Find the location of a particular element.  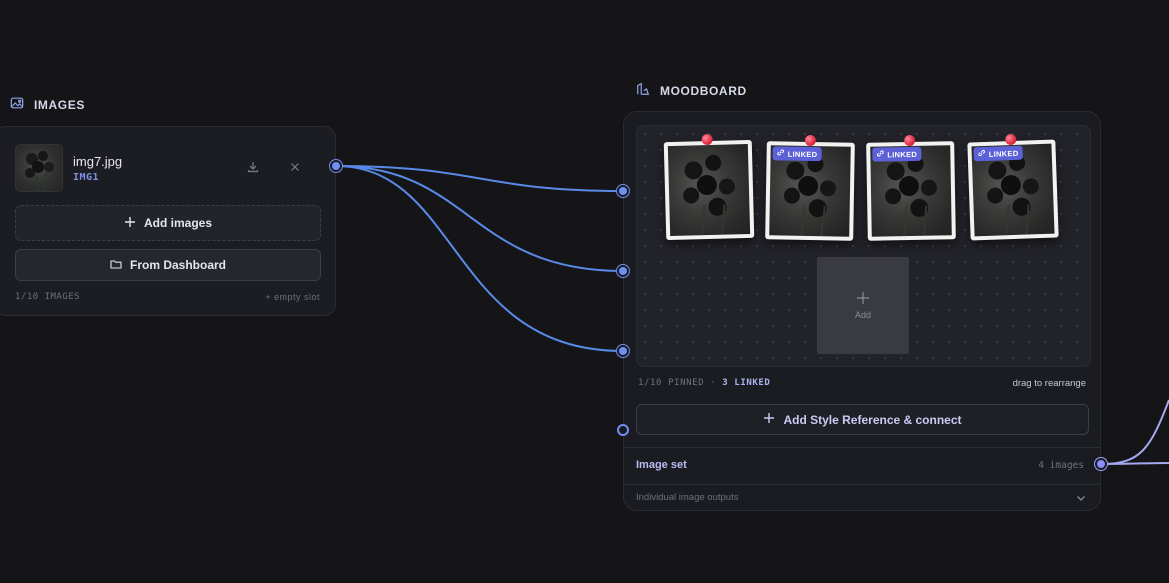

individual-outputs-label: Individual image outputs is located at coordinates (687, 497).